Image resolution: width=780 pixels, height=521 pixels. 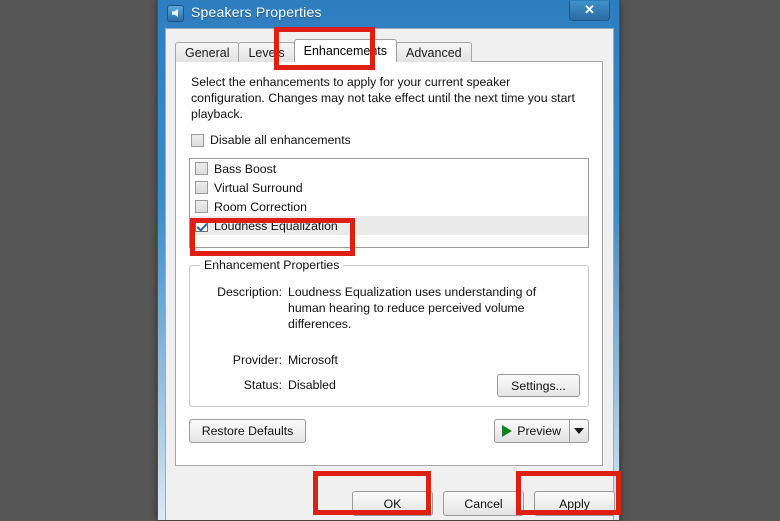 What do you see at coordinates (257, 360) in the screenshot?
I see `provider-label: Provider:` at bounding box center [257, 360].